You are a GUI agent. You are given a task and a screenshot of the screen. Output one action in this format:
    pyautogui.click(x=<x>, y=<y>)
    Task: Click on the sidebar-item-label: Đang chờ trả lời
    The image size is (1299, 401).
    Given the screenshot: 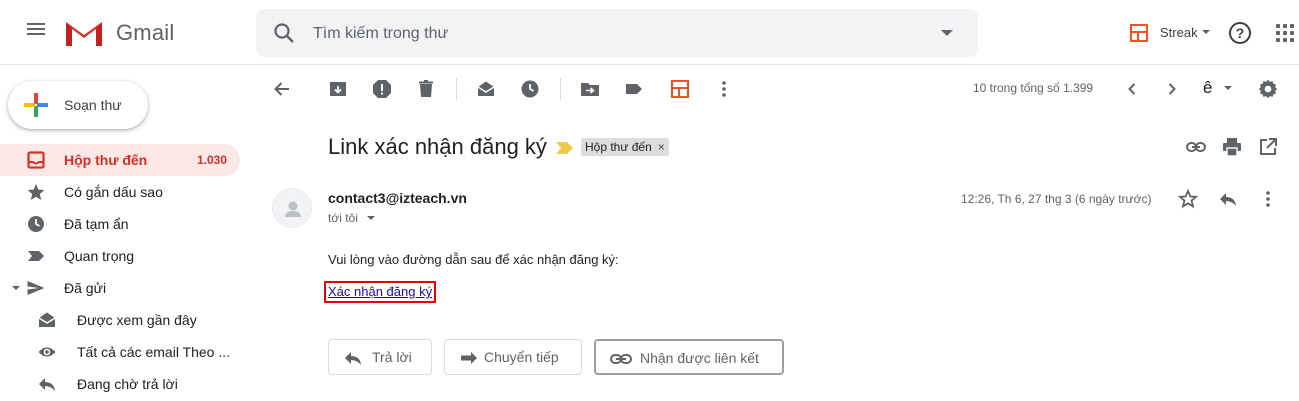 What is the action you would take?
    pyautogui.click(x=127, y=384)
    